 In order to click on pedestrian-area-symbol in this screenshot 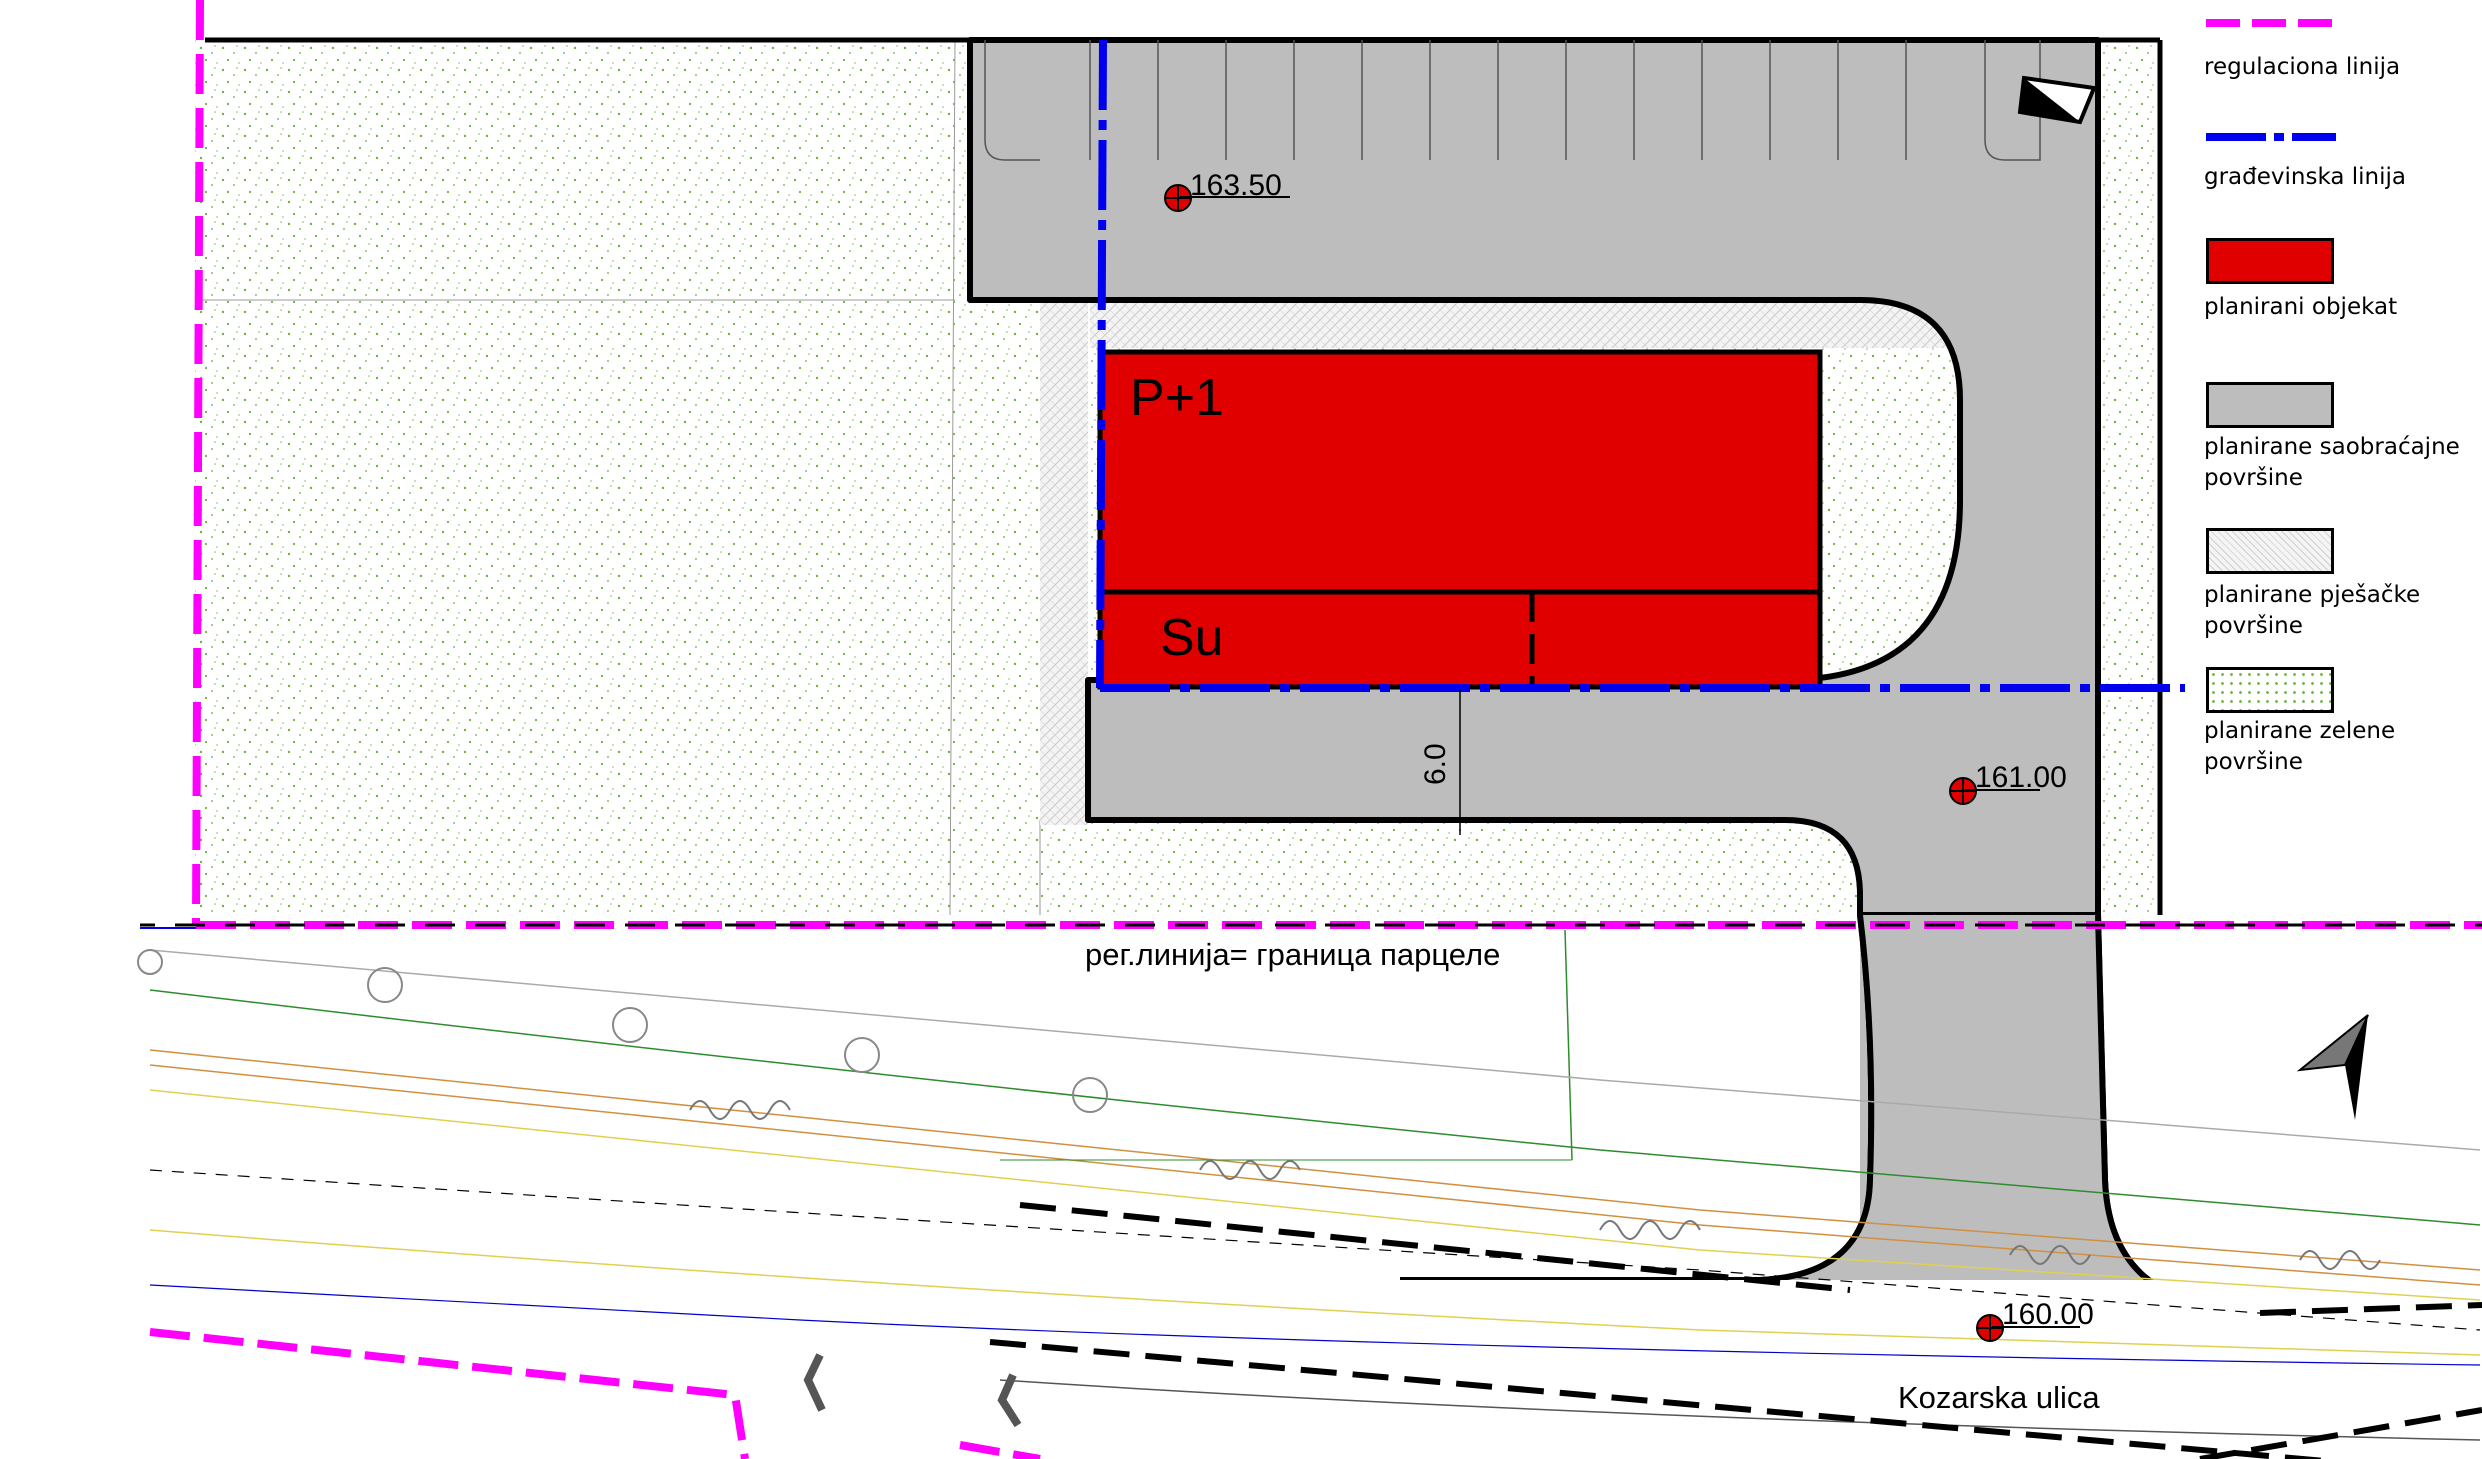, I will do `click(2270, 551)`.